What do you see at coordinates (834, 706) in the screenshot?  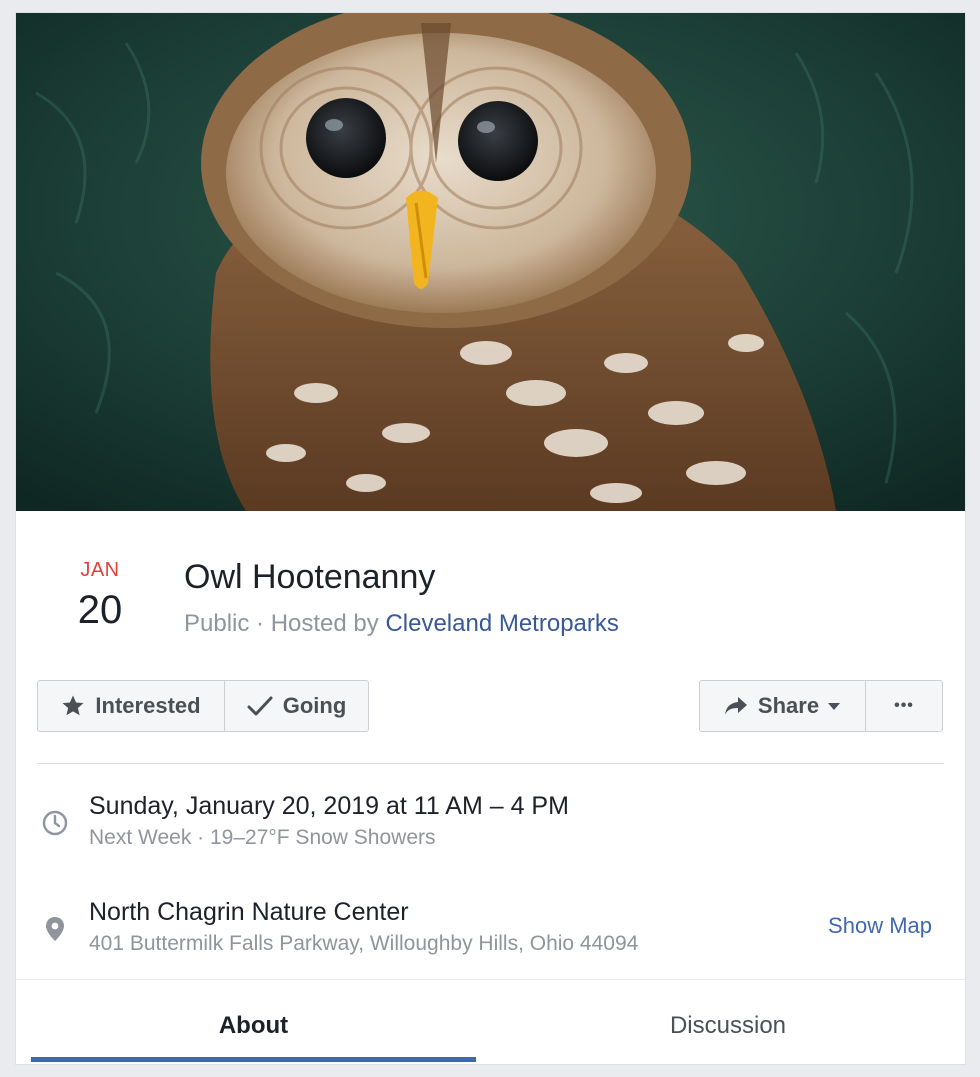 I see `caret-down-icon` at bounding box center [834, 706].